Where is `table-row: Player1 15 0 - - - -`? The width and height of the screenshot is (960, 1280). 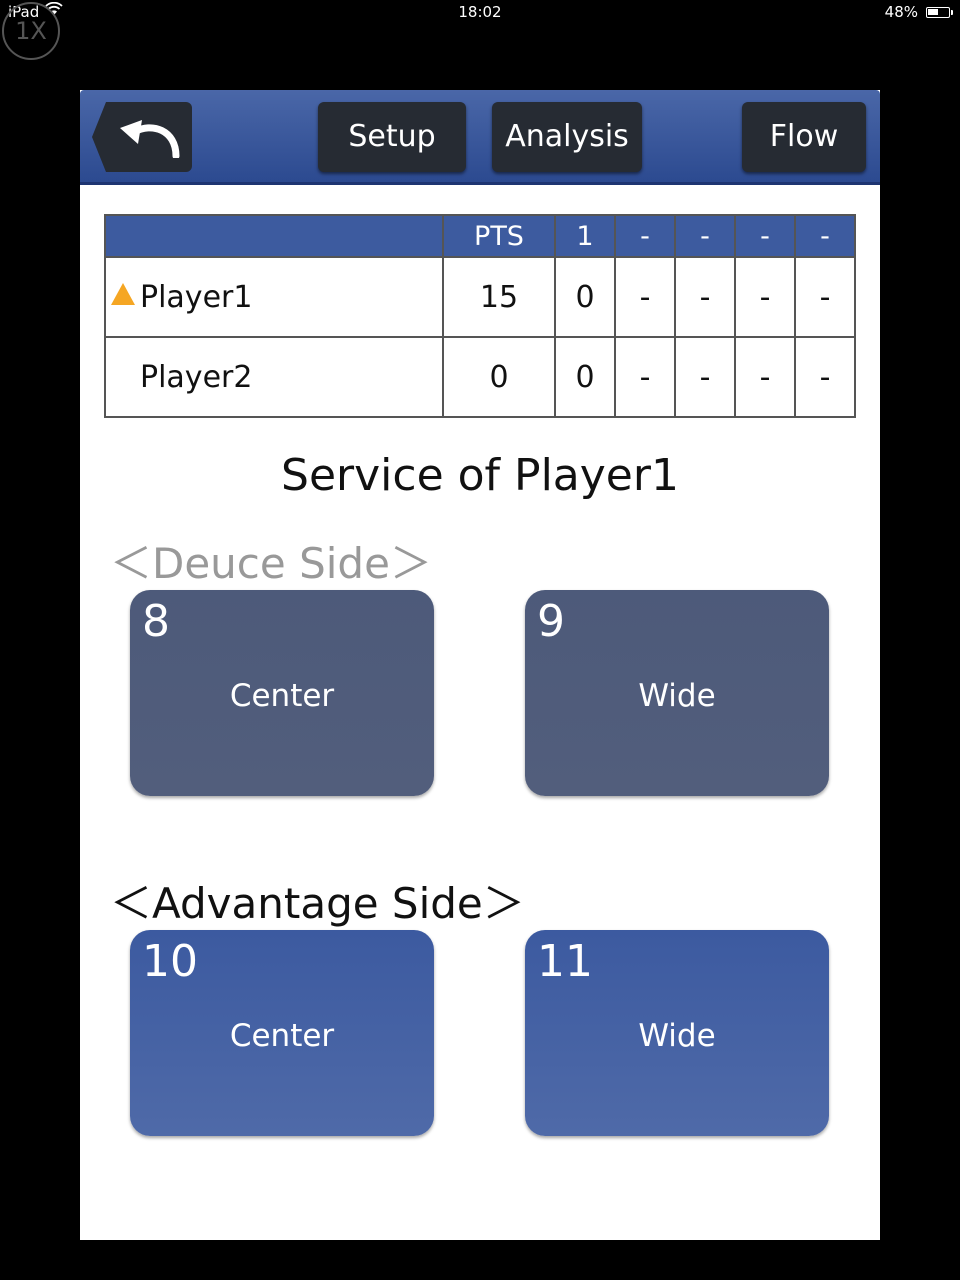 table-row: Player1 15 0 - - - - is located at coordinates (480, 297).